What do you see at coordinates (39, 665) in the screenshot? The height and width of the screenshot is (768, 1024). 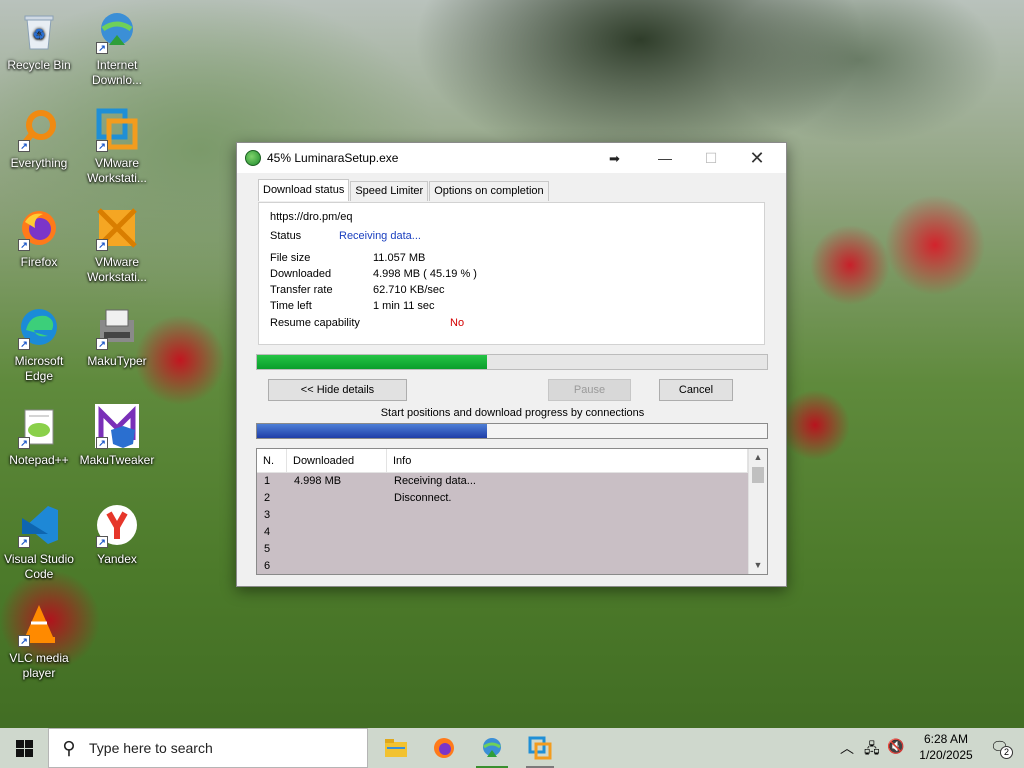 I see `desktop-icon-label: VLC media player` at bounding box center [39, 665].